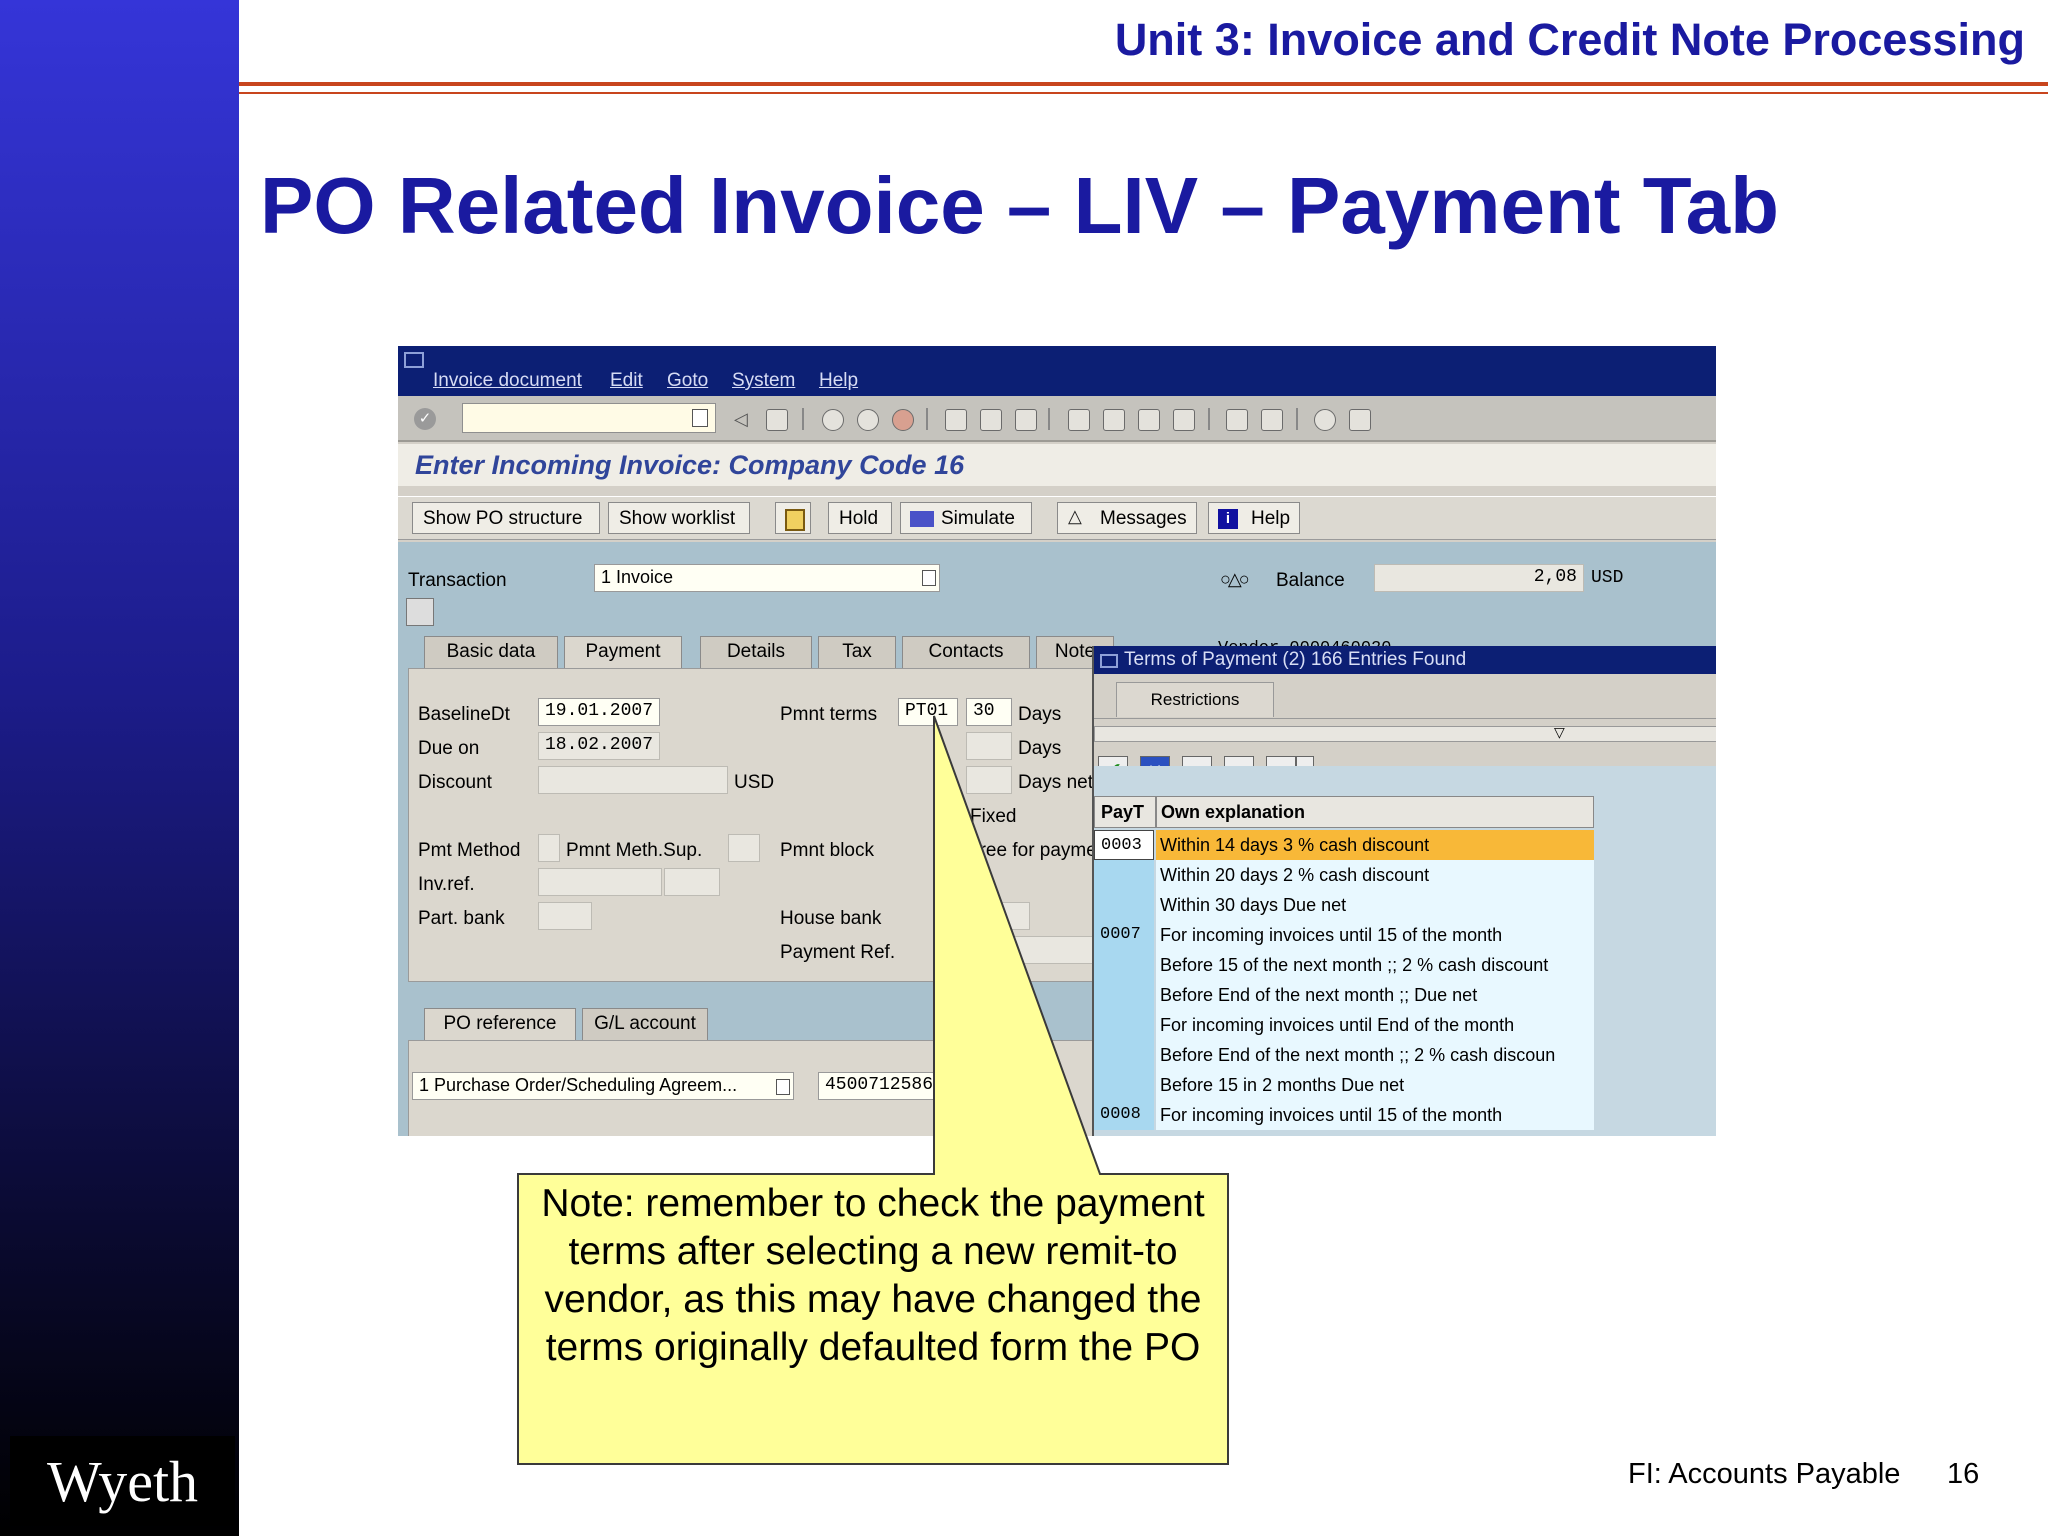 The width and height of the screenshot is (2048, 1536). Describe the element at coordinates (1963, 1474) in the screenshot. I see `page-number: 16` at that location.